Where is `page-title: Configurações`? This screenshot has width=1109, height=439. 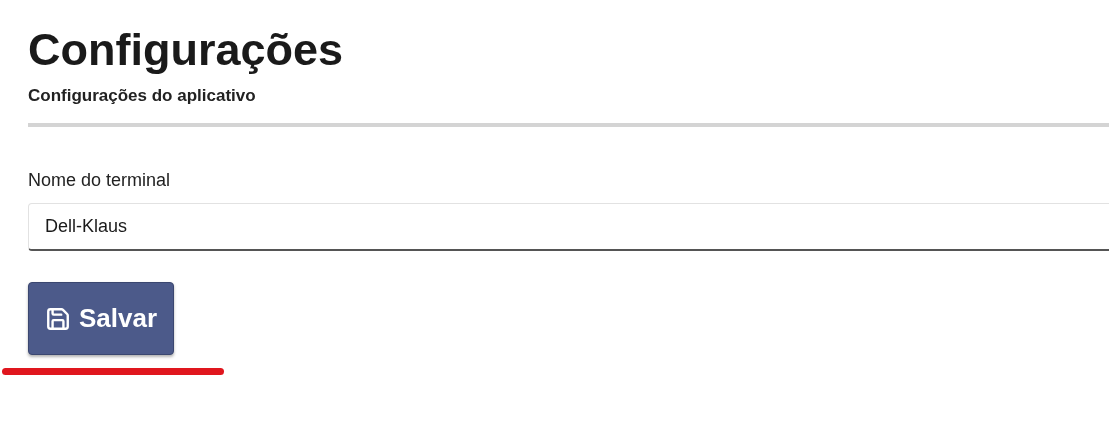
page-title: Configurações is located at coordinates (186, 50).